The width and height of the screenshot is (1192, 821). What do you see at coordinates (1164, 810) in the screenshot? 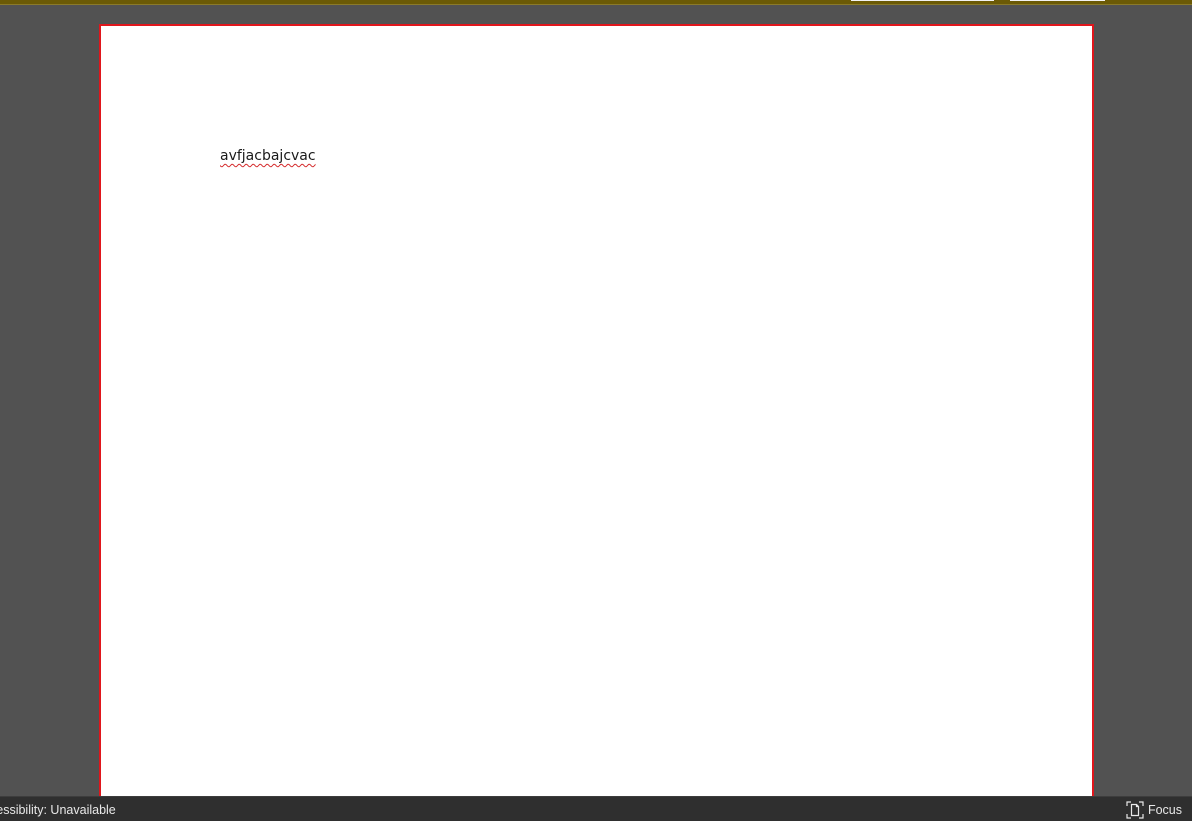
I see `focus-label: Focus` at bounding box center [1164, 810].